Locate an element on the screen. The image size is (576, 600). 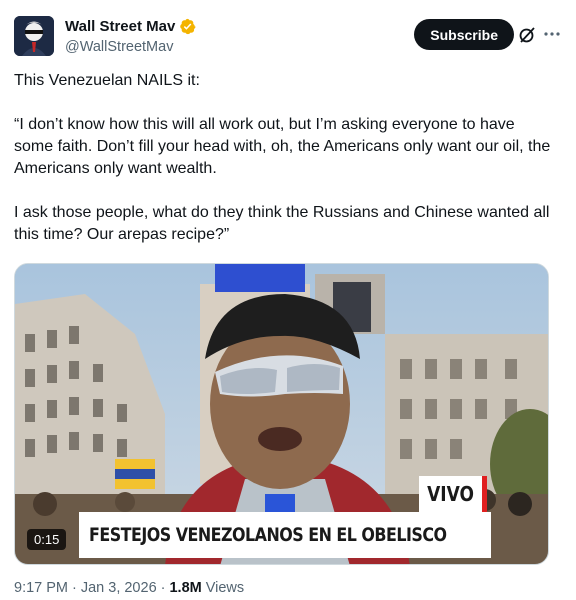
views-count: 1.8M is located at coordinates (185, 588).